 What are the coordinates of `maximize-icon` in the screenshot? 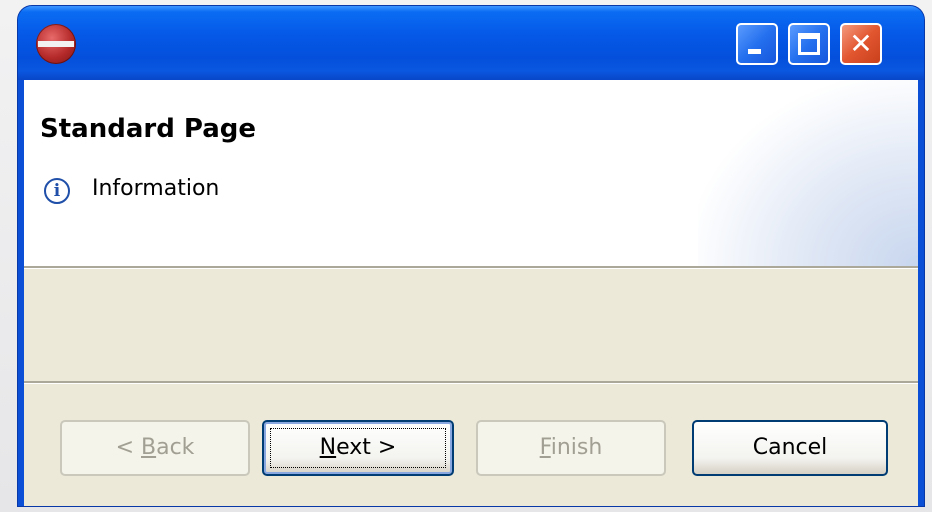 It's located at (809, 44).